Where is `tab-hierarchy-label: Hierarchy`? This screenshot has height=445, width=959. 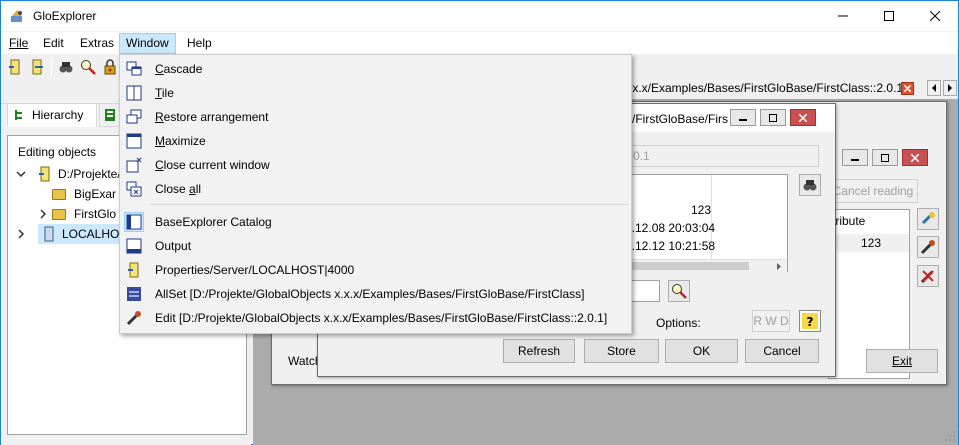 tab-hierarchy-label: Hierarchy is located at coordinates (58, 115).